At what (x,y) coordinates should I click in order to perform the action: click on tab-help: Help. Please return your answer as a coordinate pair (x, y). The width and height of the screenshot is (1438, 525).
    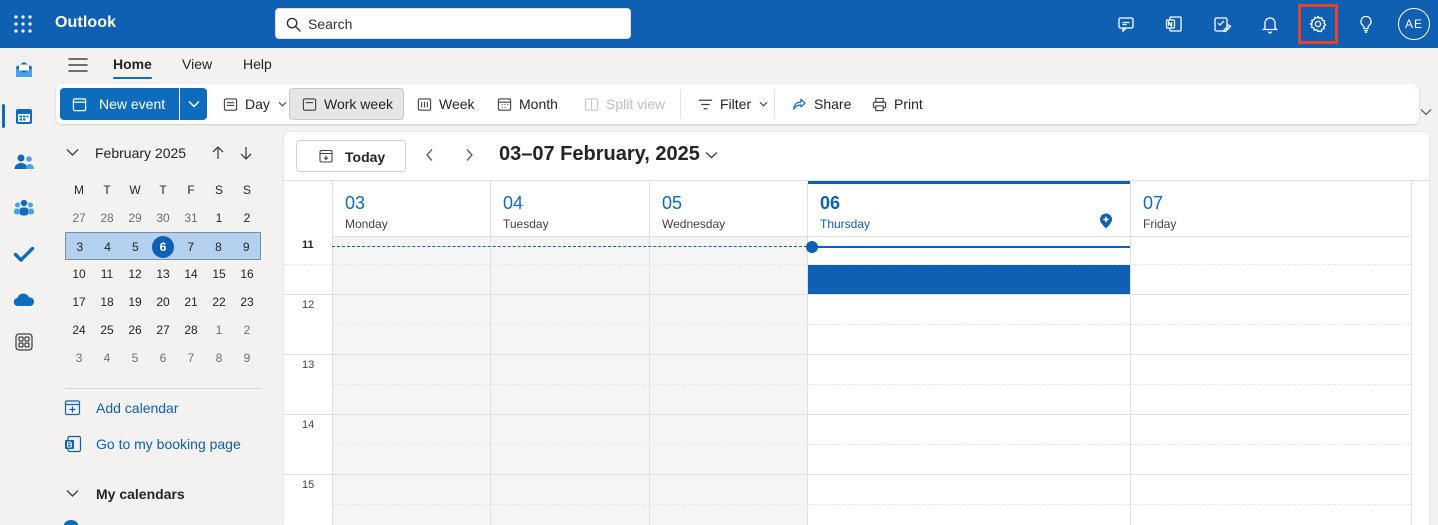
    Looking at the image, I should click on (257, 64).